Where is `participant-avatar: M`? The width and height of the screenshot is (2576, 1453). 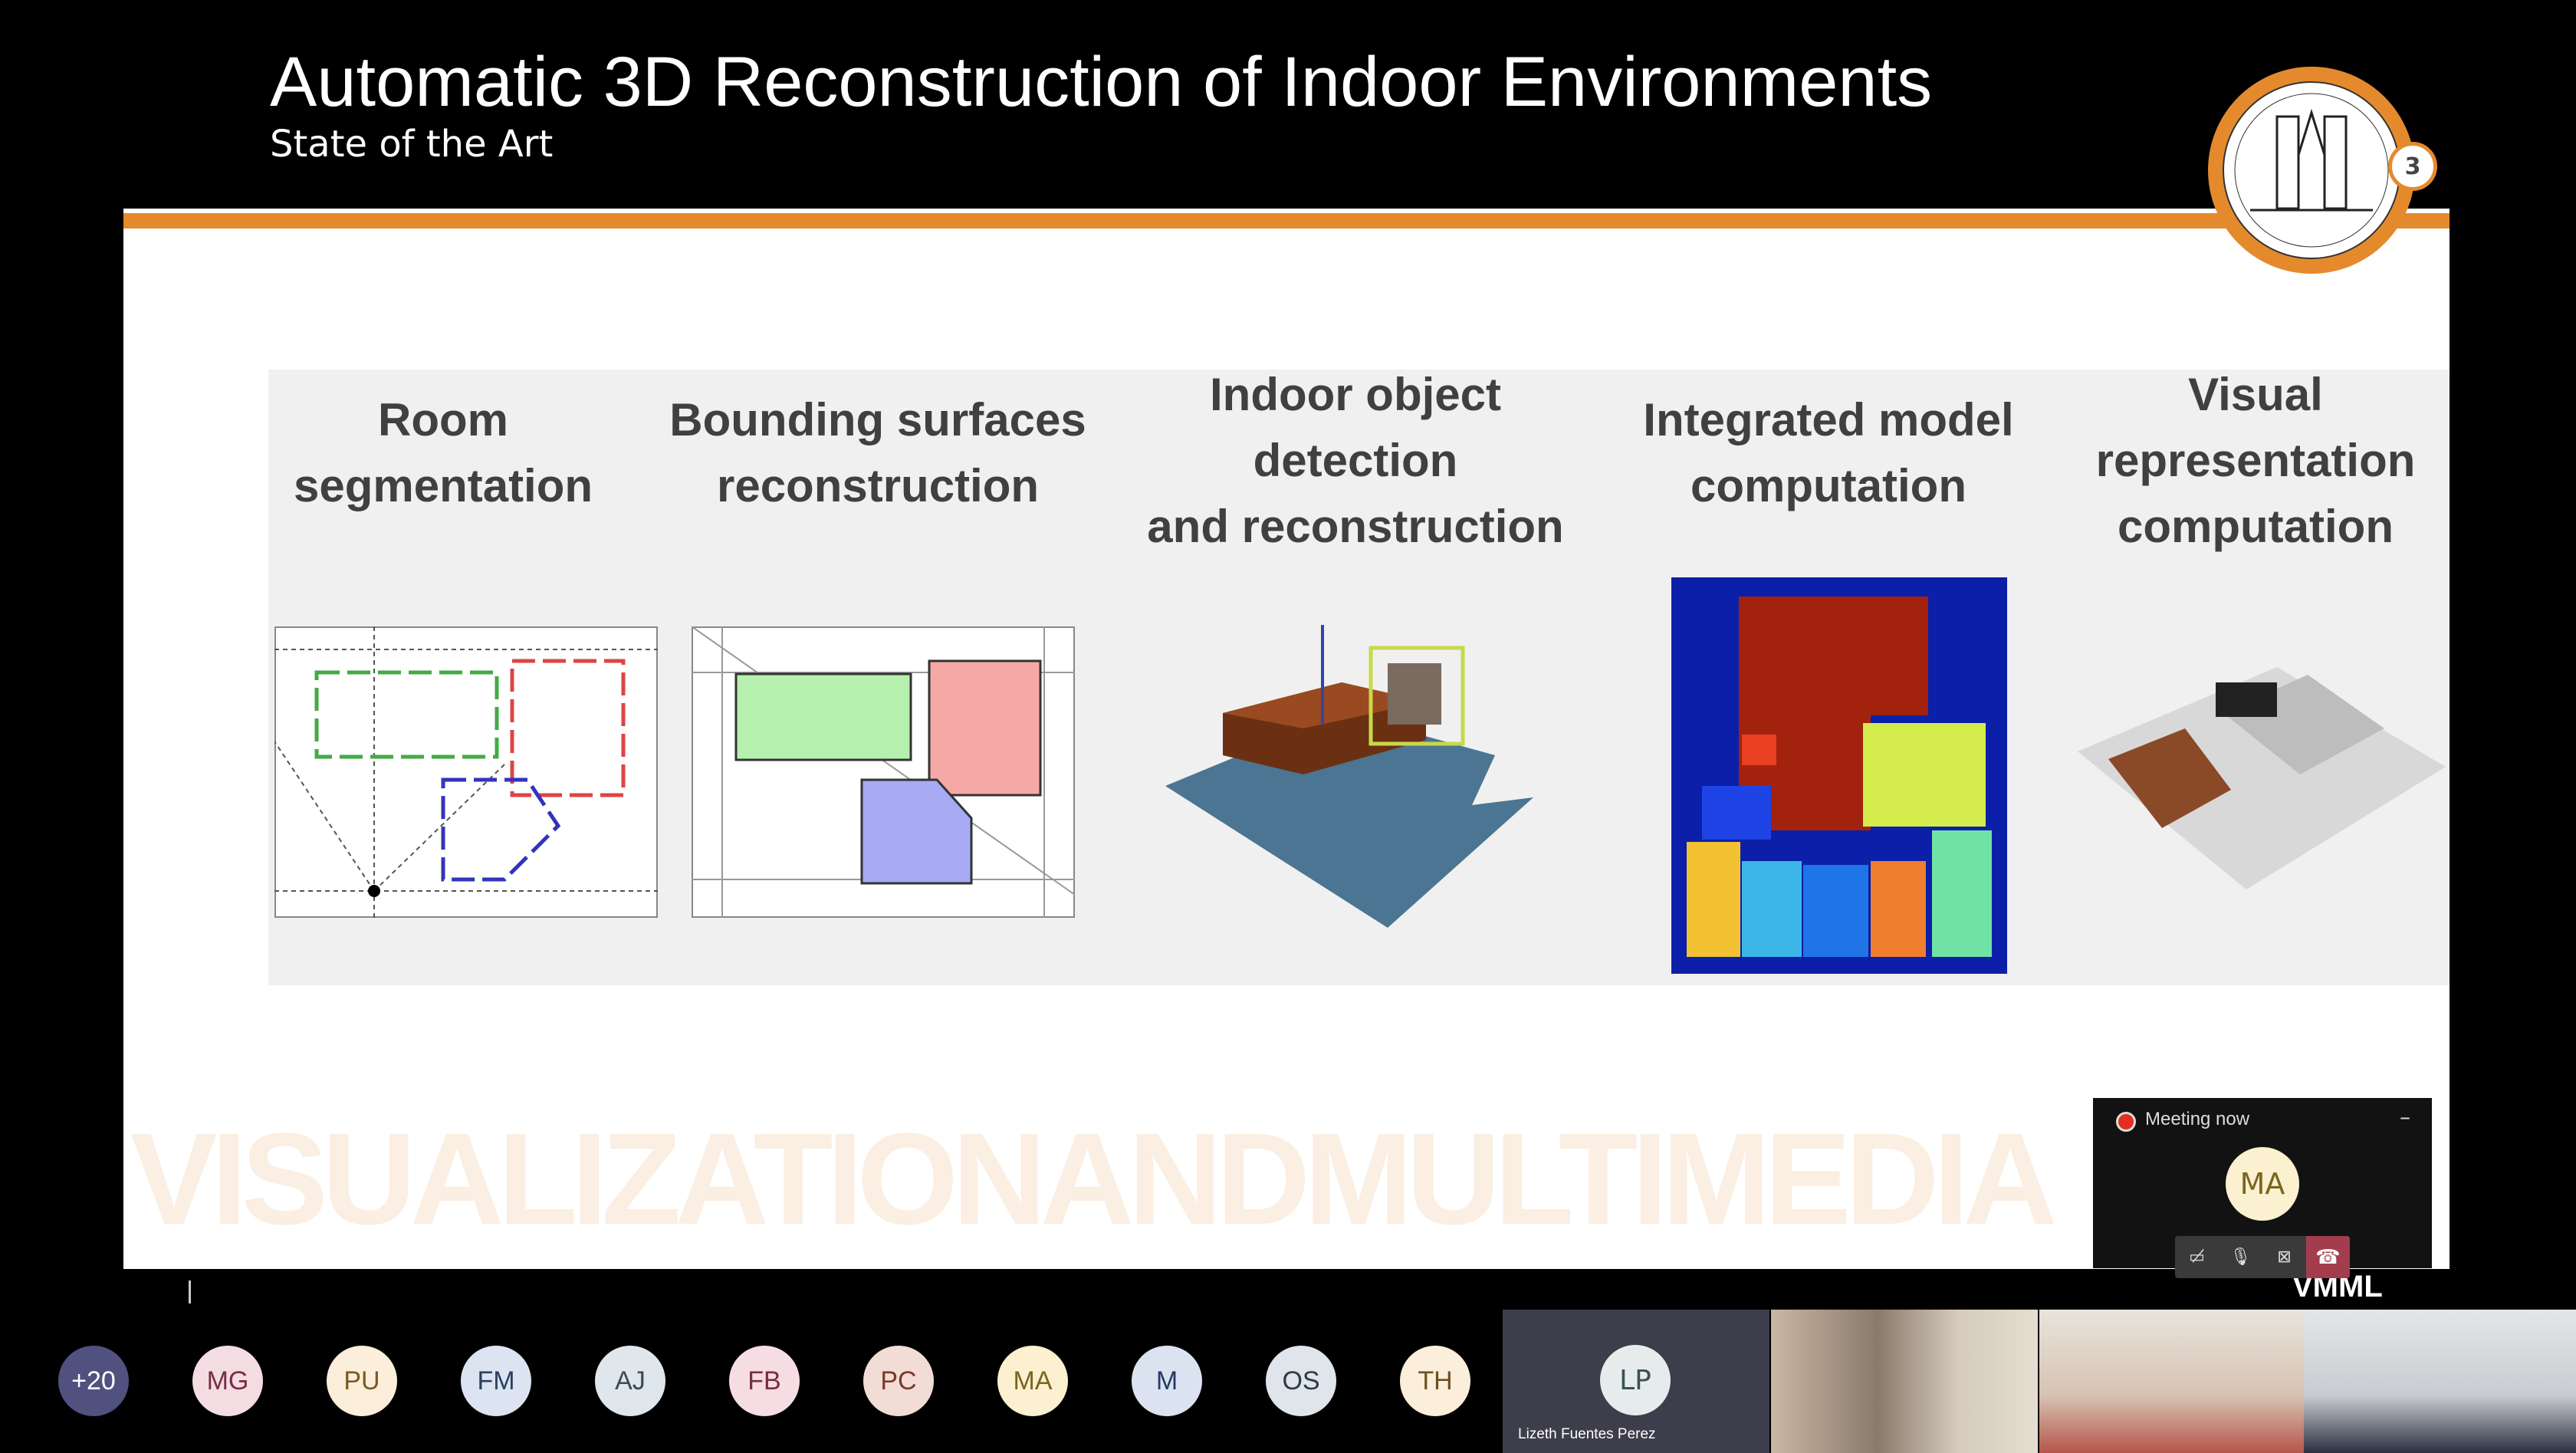
participant-avatar: M is located at coordinates (1167, 1381).